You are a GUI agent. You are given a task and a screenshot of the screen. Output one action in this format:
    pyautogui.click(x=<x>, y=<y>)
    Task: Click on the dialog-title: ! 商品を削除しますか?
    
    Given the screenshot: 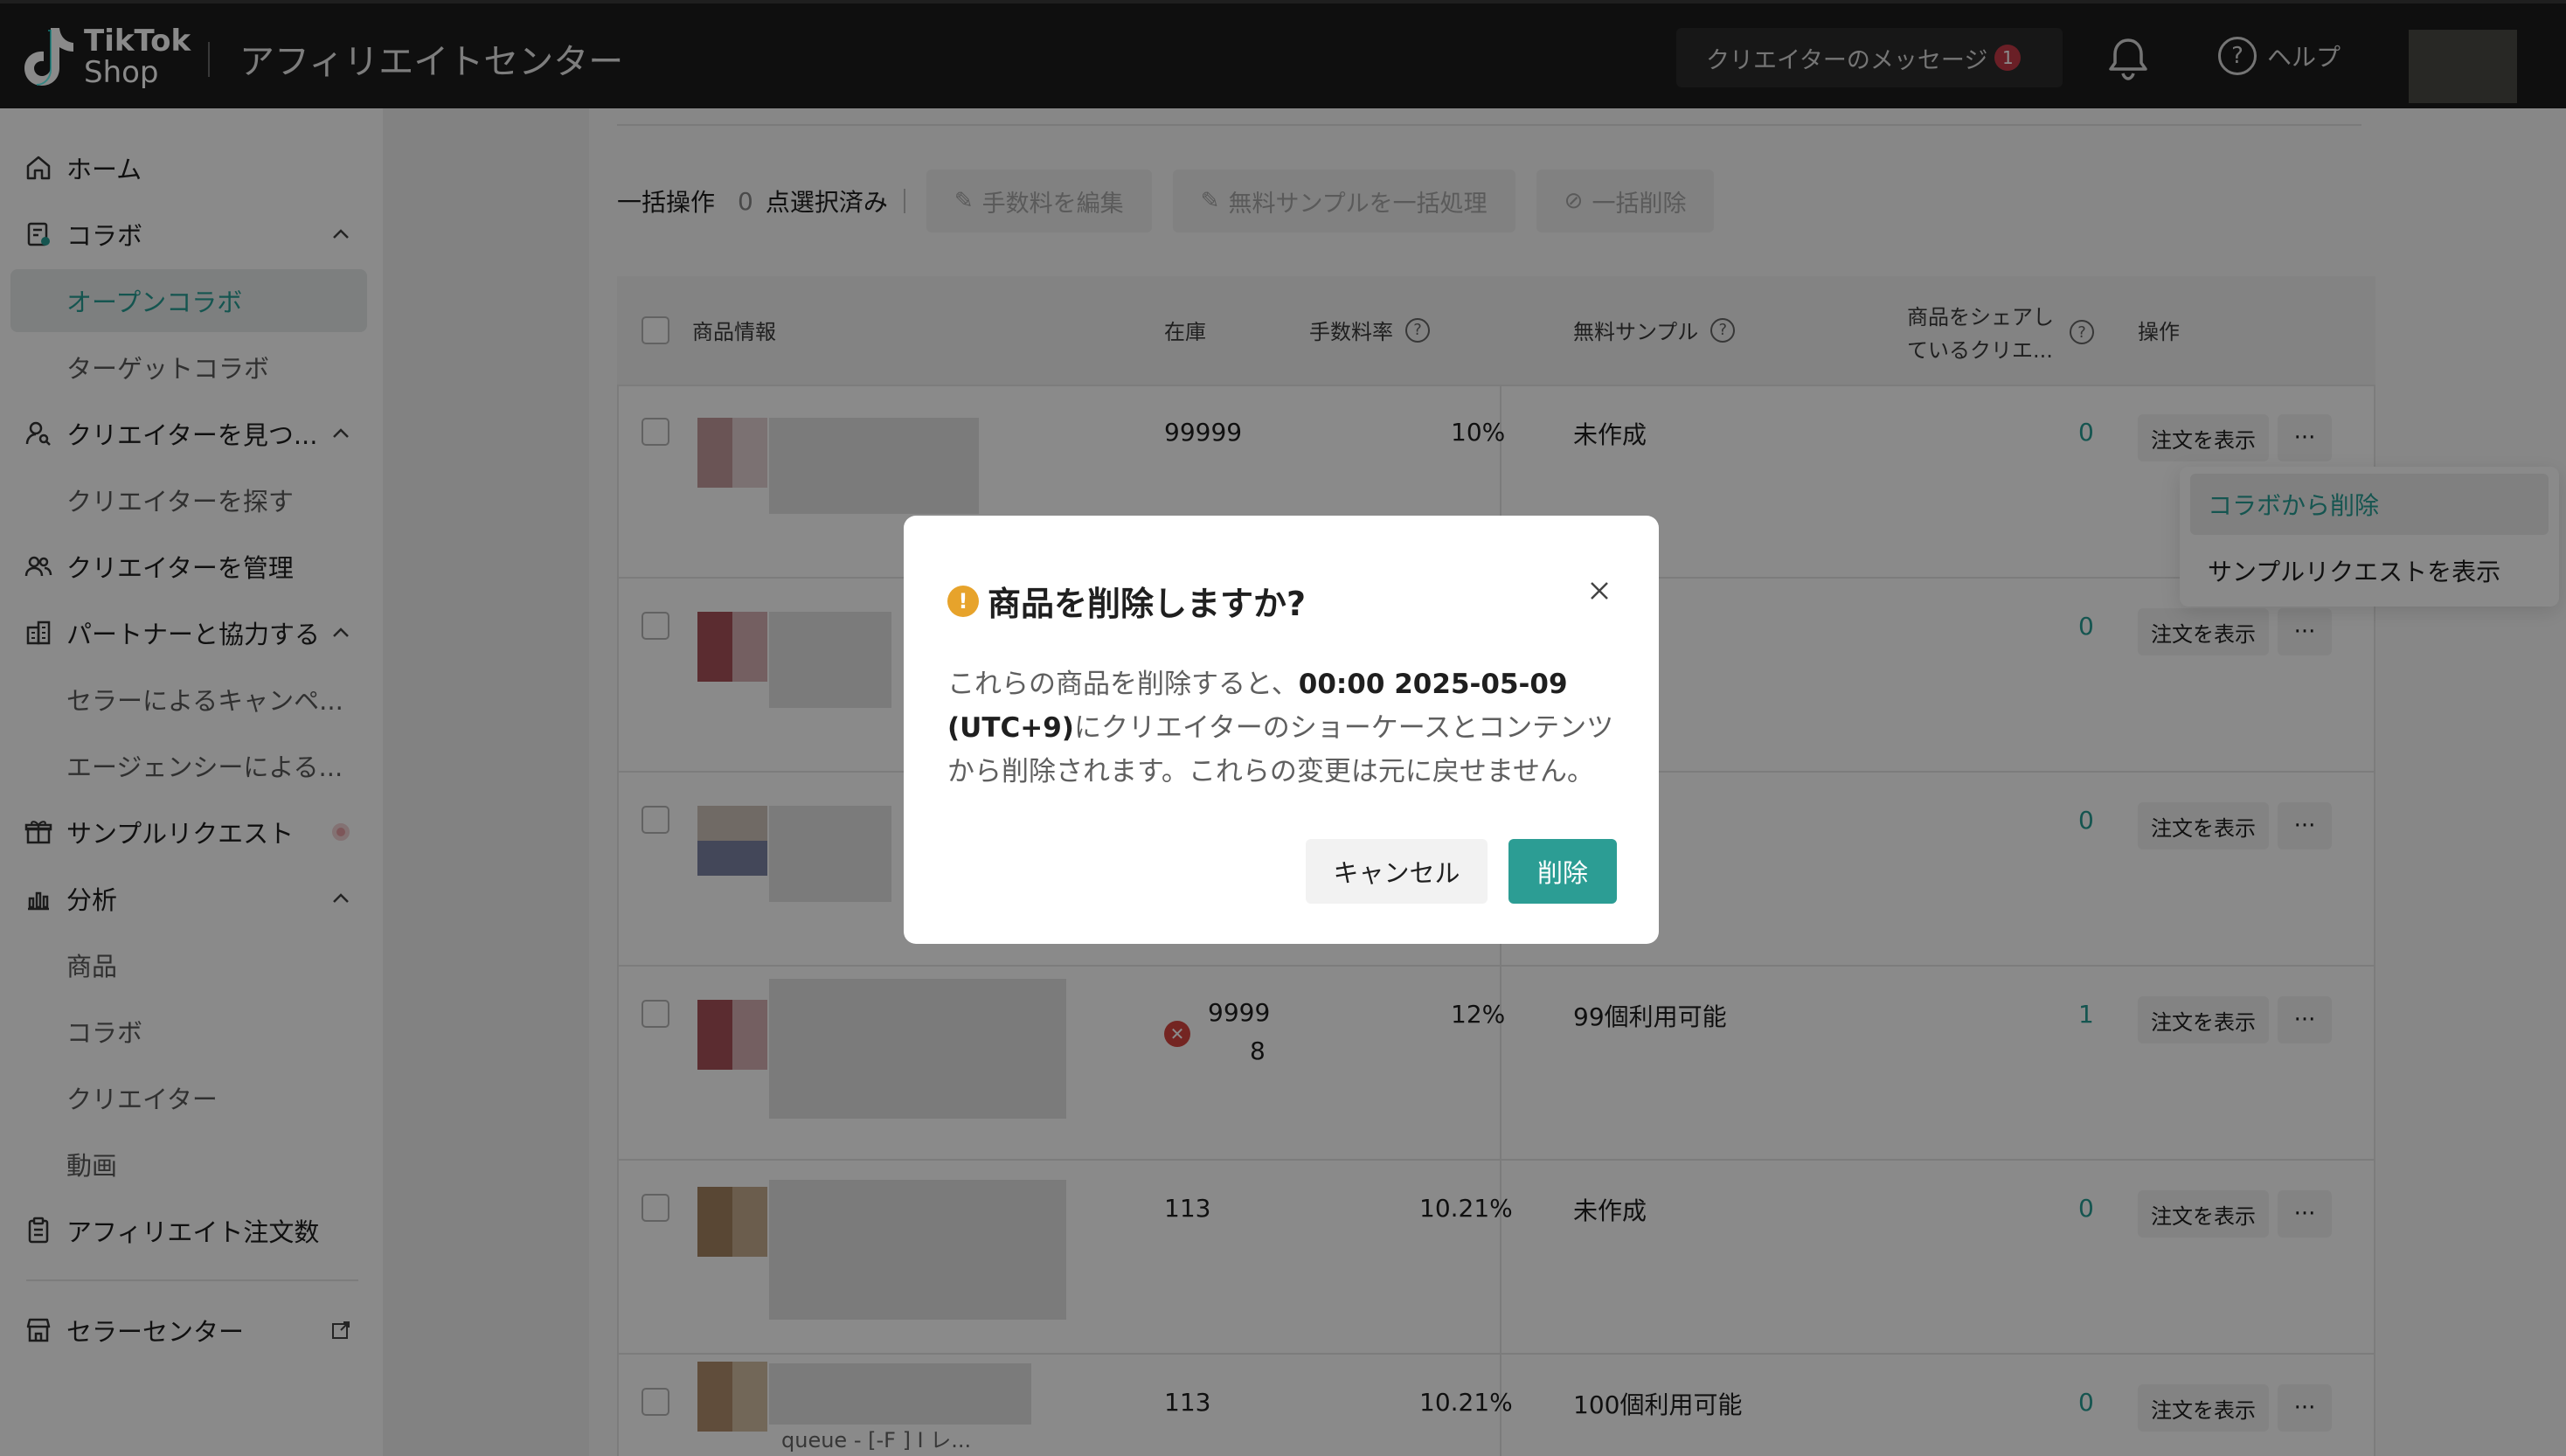 What is the action you would take?
    pyautogui.click(x=1126, y=601)
    